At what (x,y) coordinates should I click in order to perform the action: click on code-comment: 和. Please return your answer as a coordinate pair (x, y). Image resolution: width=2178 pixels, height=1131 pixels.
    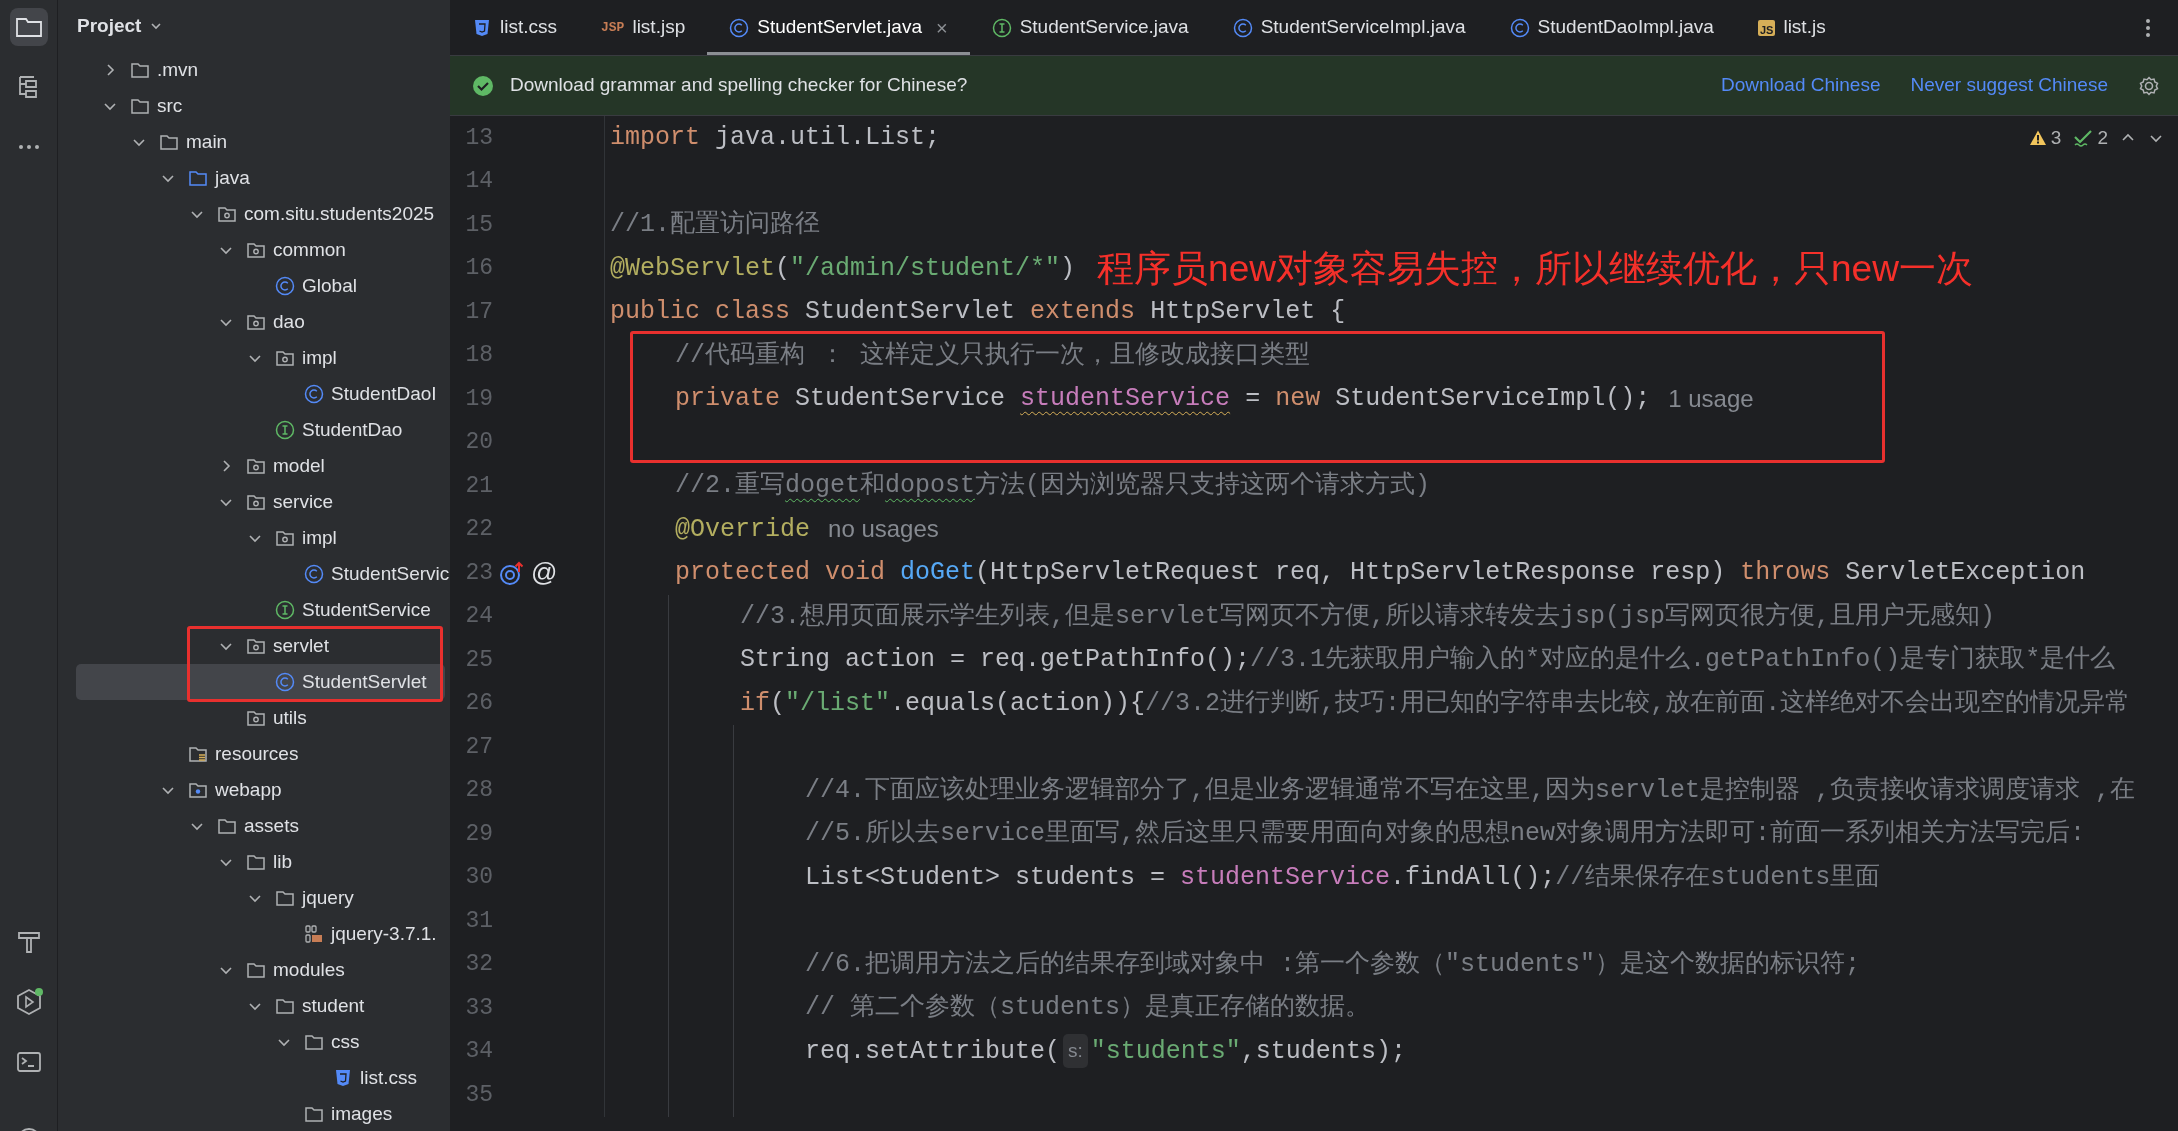
    Looking at the image, I should click on (873, 486).